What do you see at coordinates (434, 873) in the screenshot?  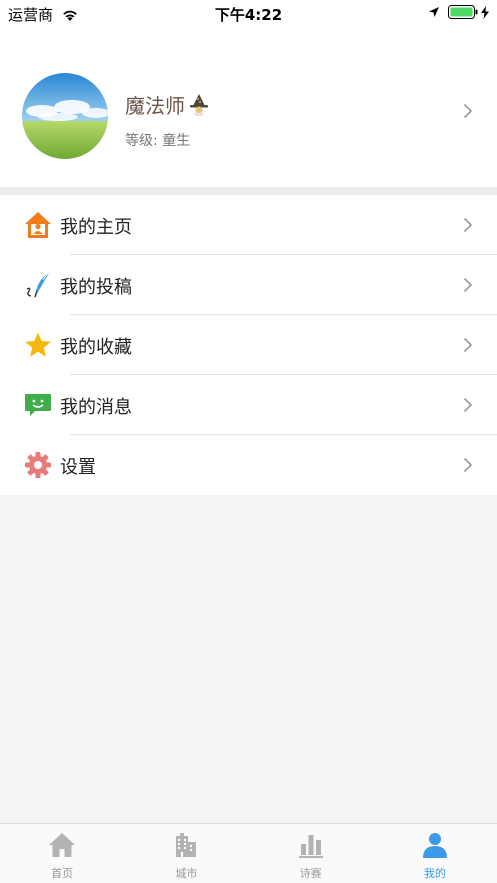 I see `tab-label: 我的` at bounding box center [434, 873].